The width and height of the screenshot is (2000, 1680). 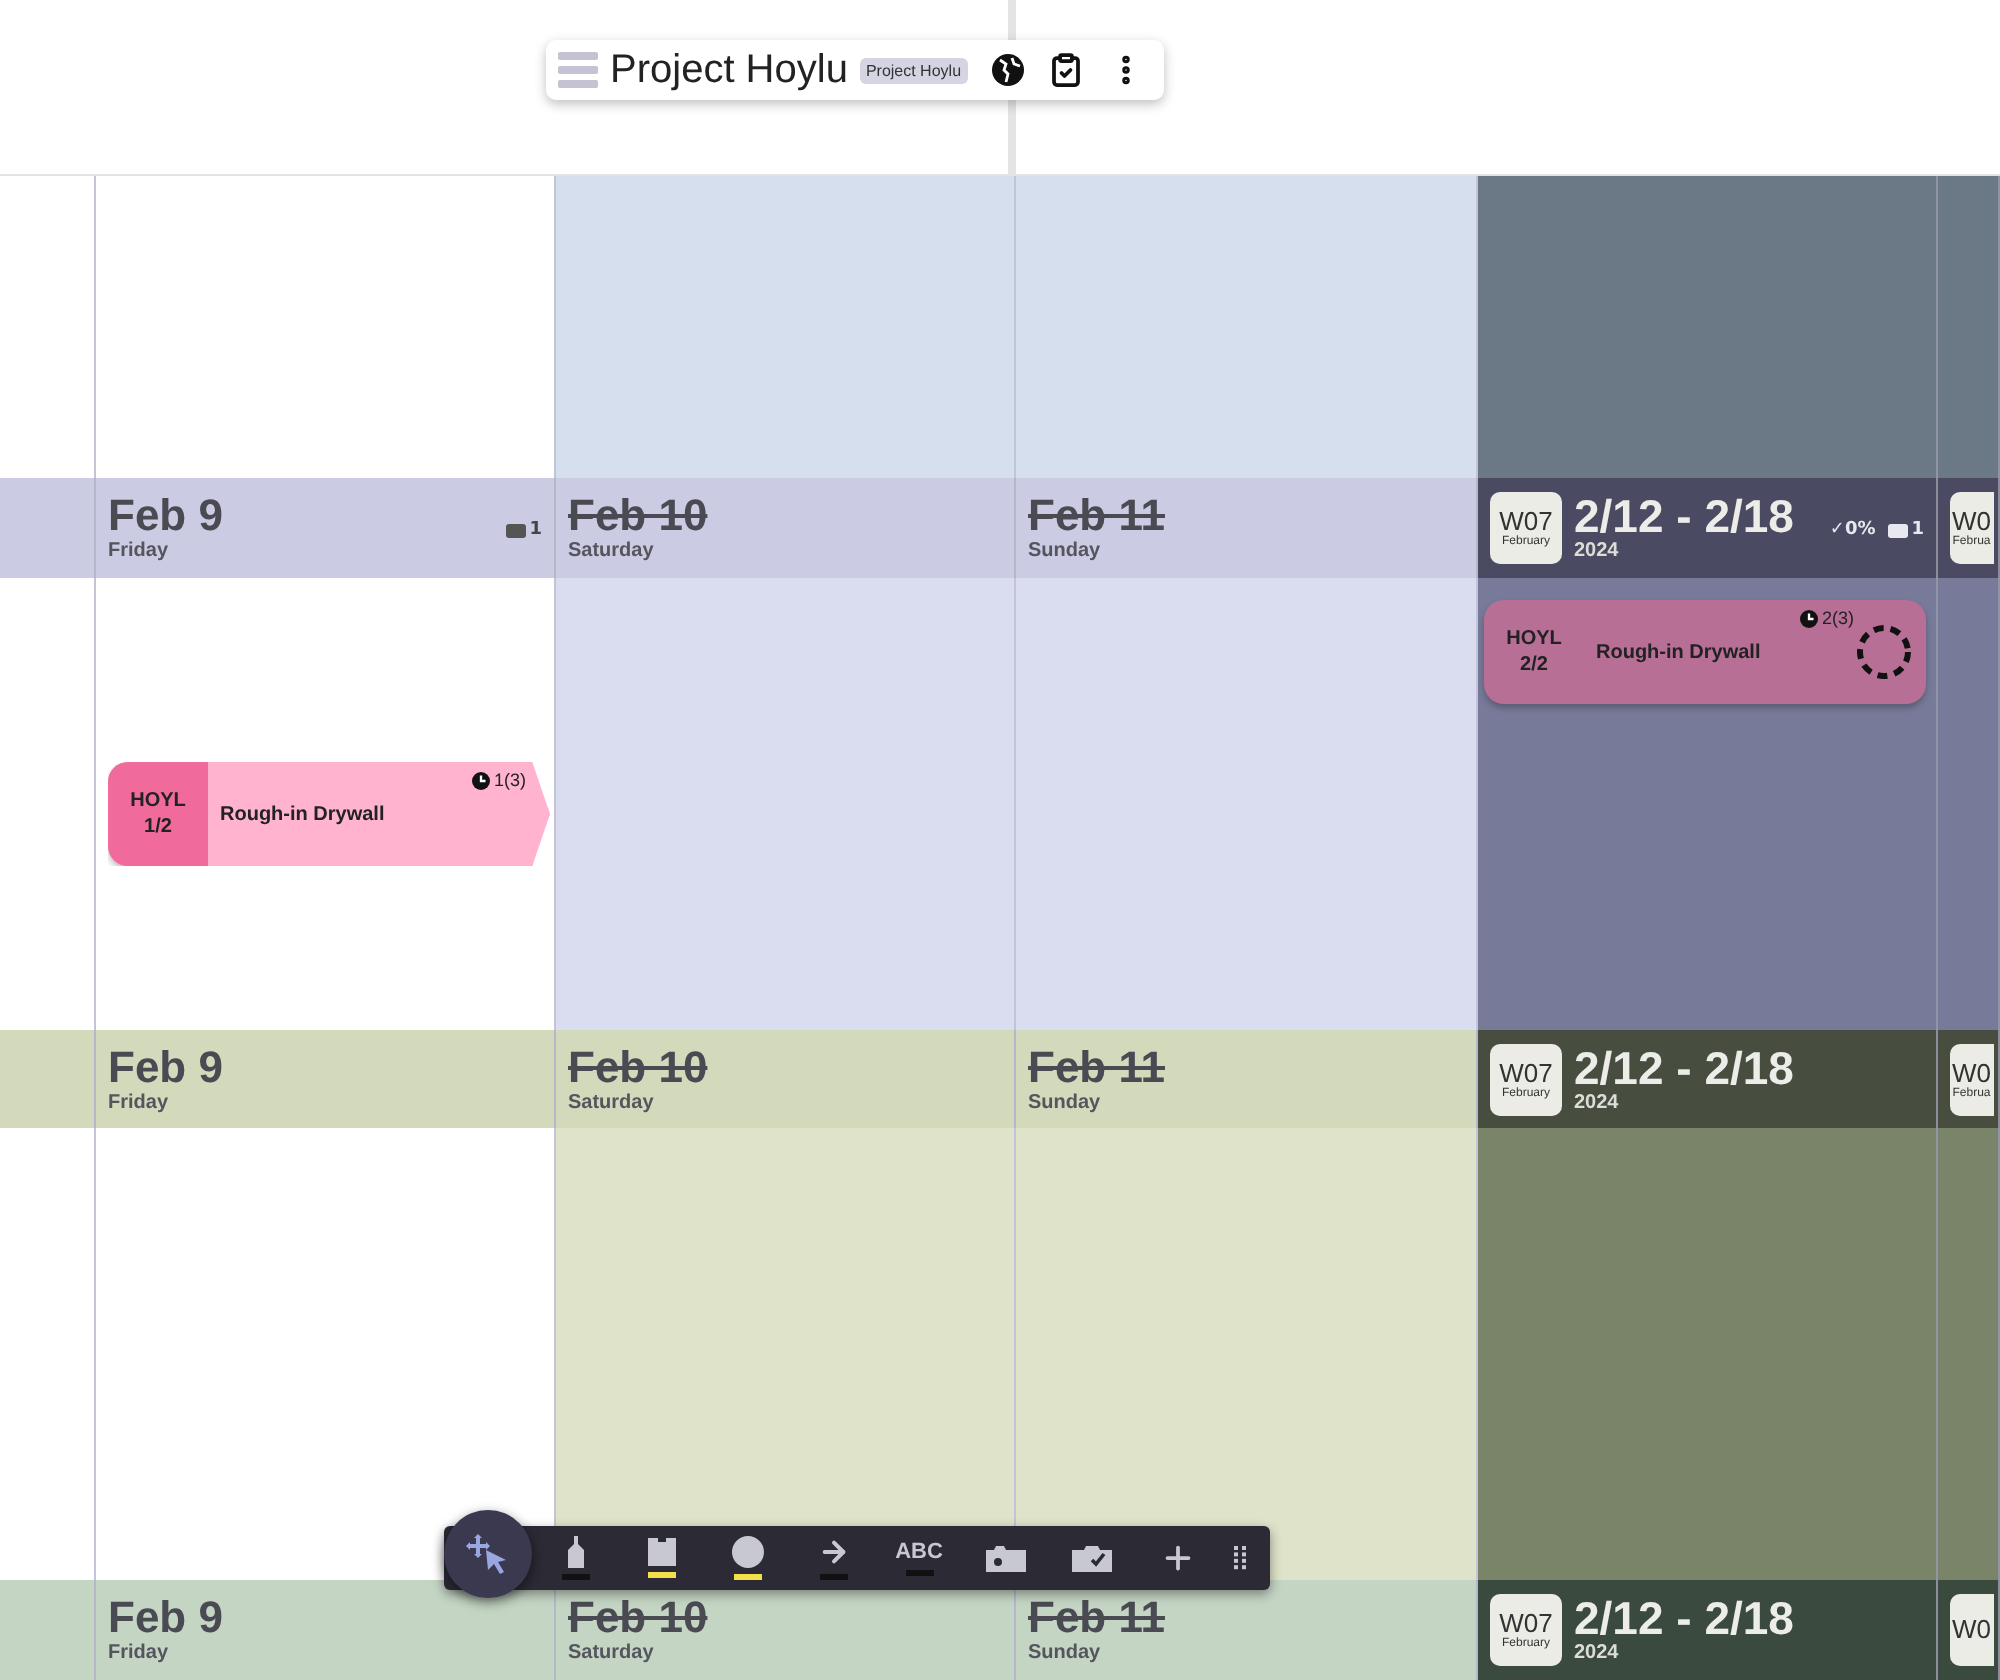 I want to click on task-code: HOYL 2/2, so click(x=1534, y=653).